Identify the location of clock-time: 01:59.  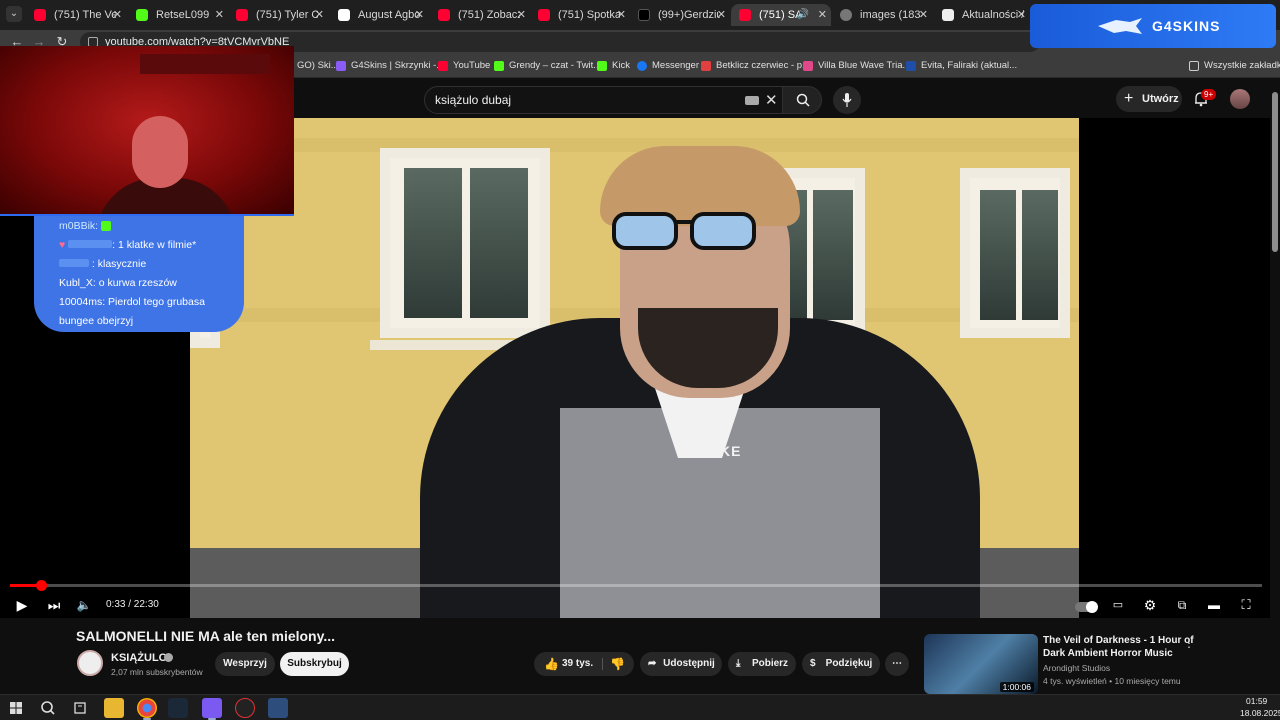
(1256, 701).